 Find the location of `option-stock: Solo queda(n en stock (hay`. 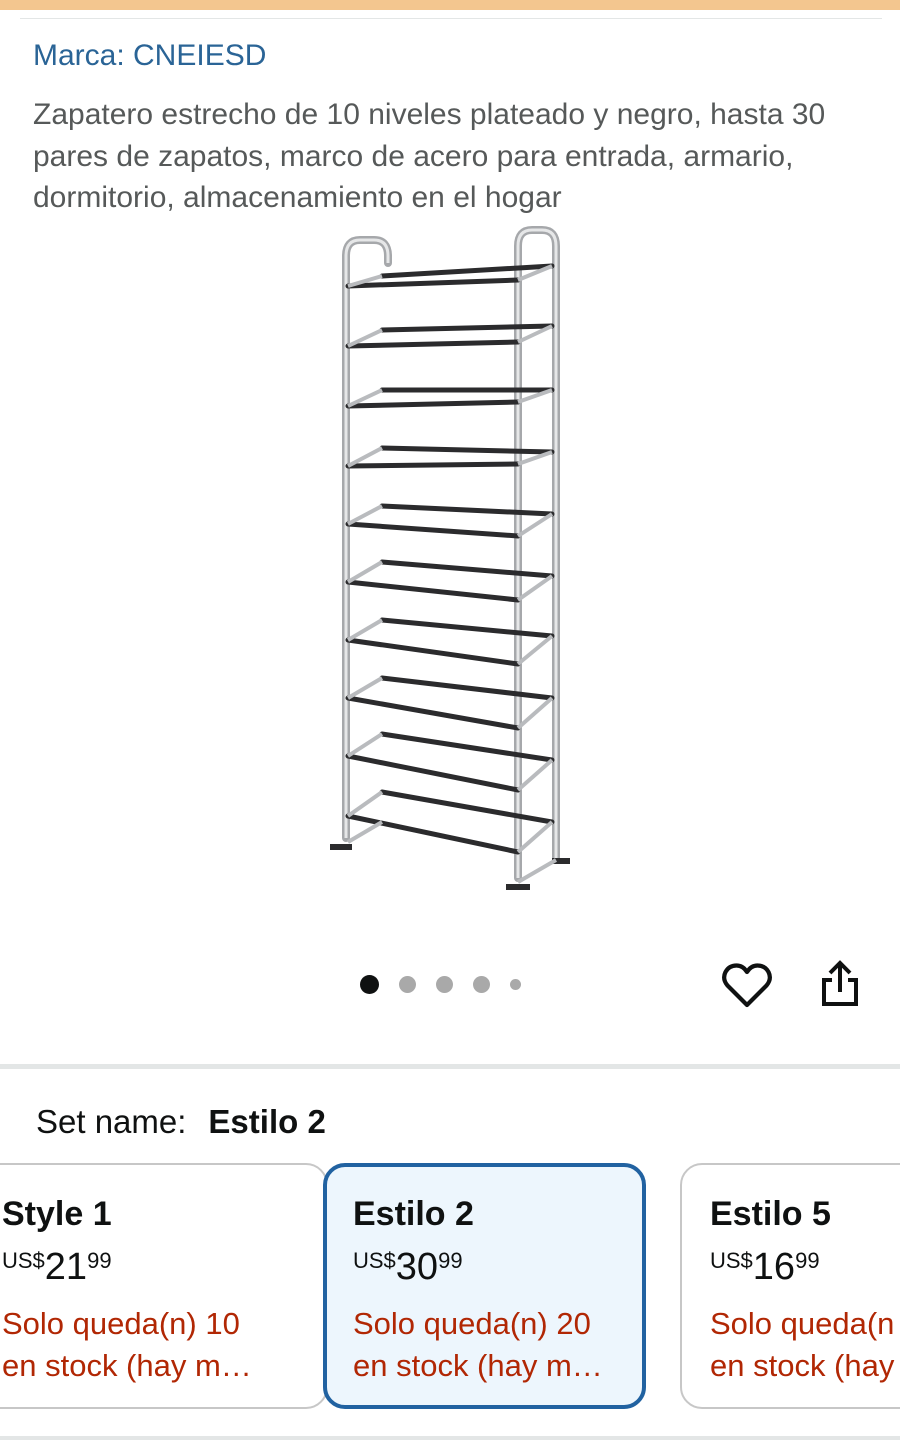

option-stock: Solo queda(n en stock (hay is located at coordinates (805, 1345).